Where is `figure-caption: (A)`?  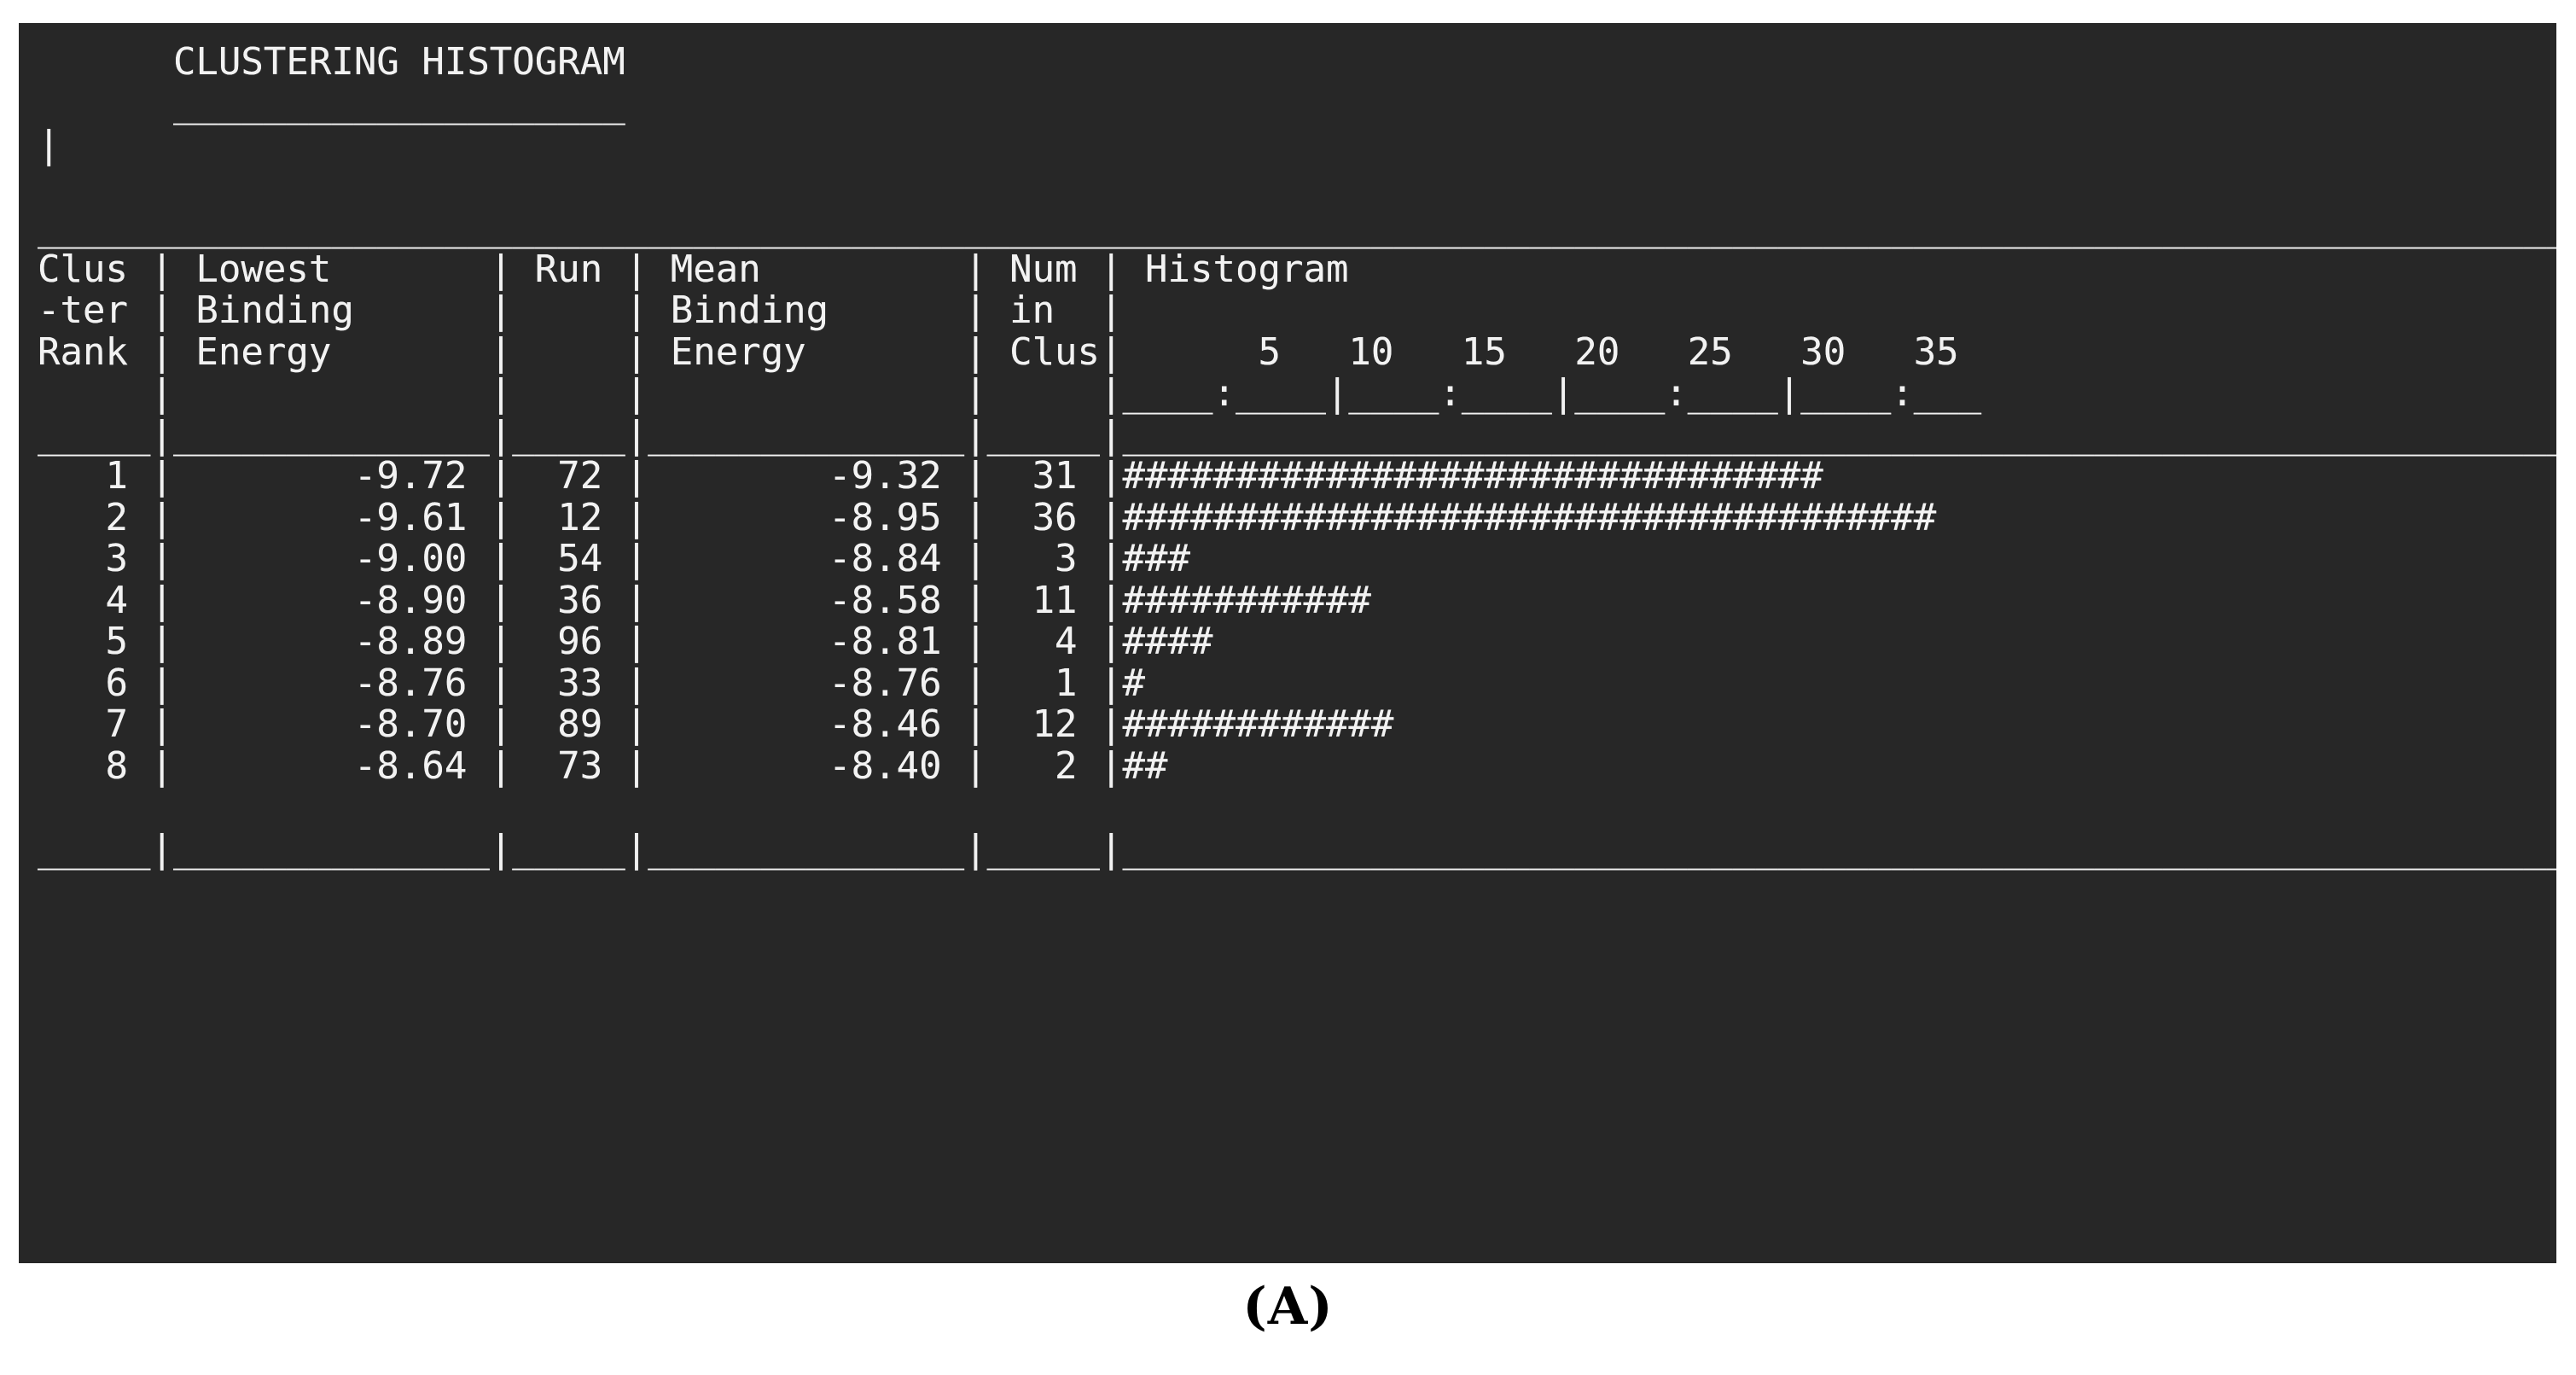
figure-caption: (A) is located at coordinates (1288, 1307).